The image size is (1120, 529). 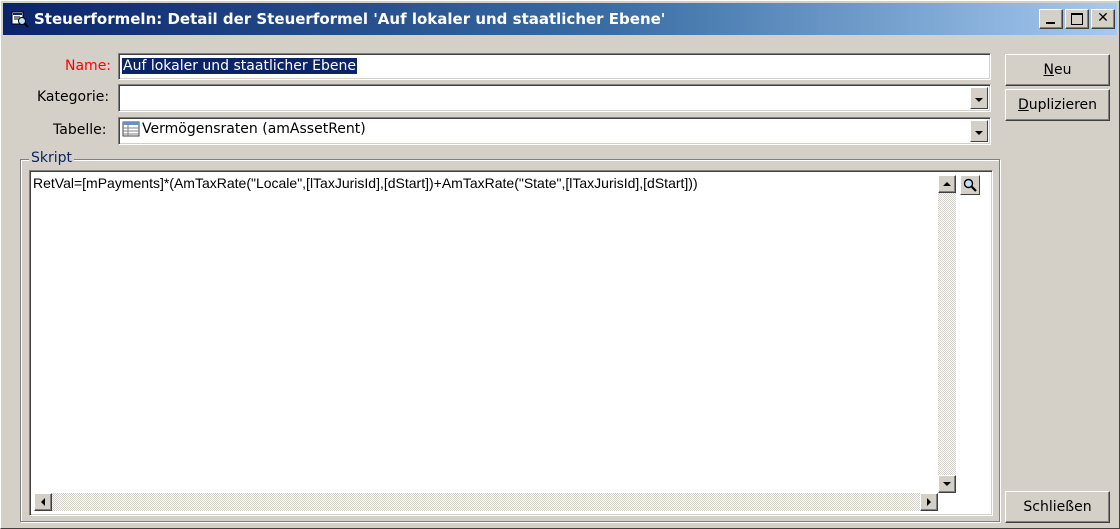 What do you see at coordinates (947, 184) in the screenshot?
I see `scroll-up-button` at bounding box center [947, 184].